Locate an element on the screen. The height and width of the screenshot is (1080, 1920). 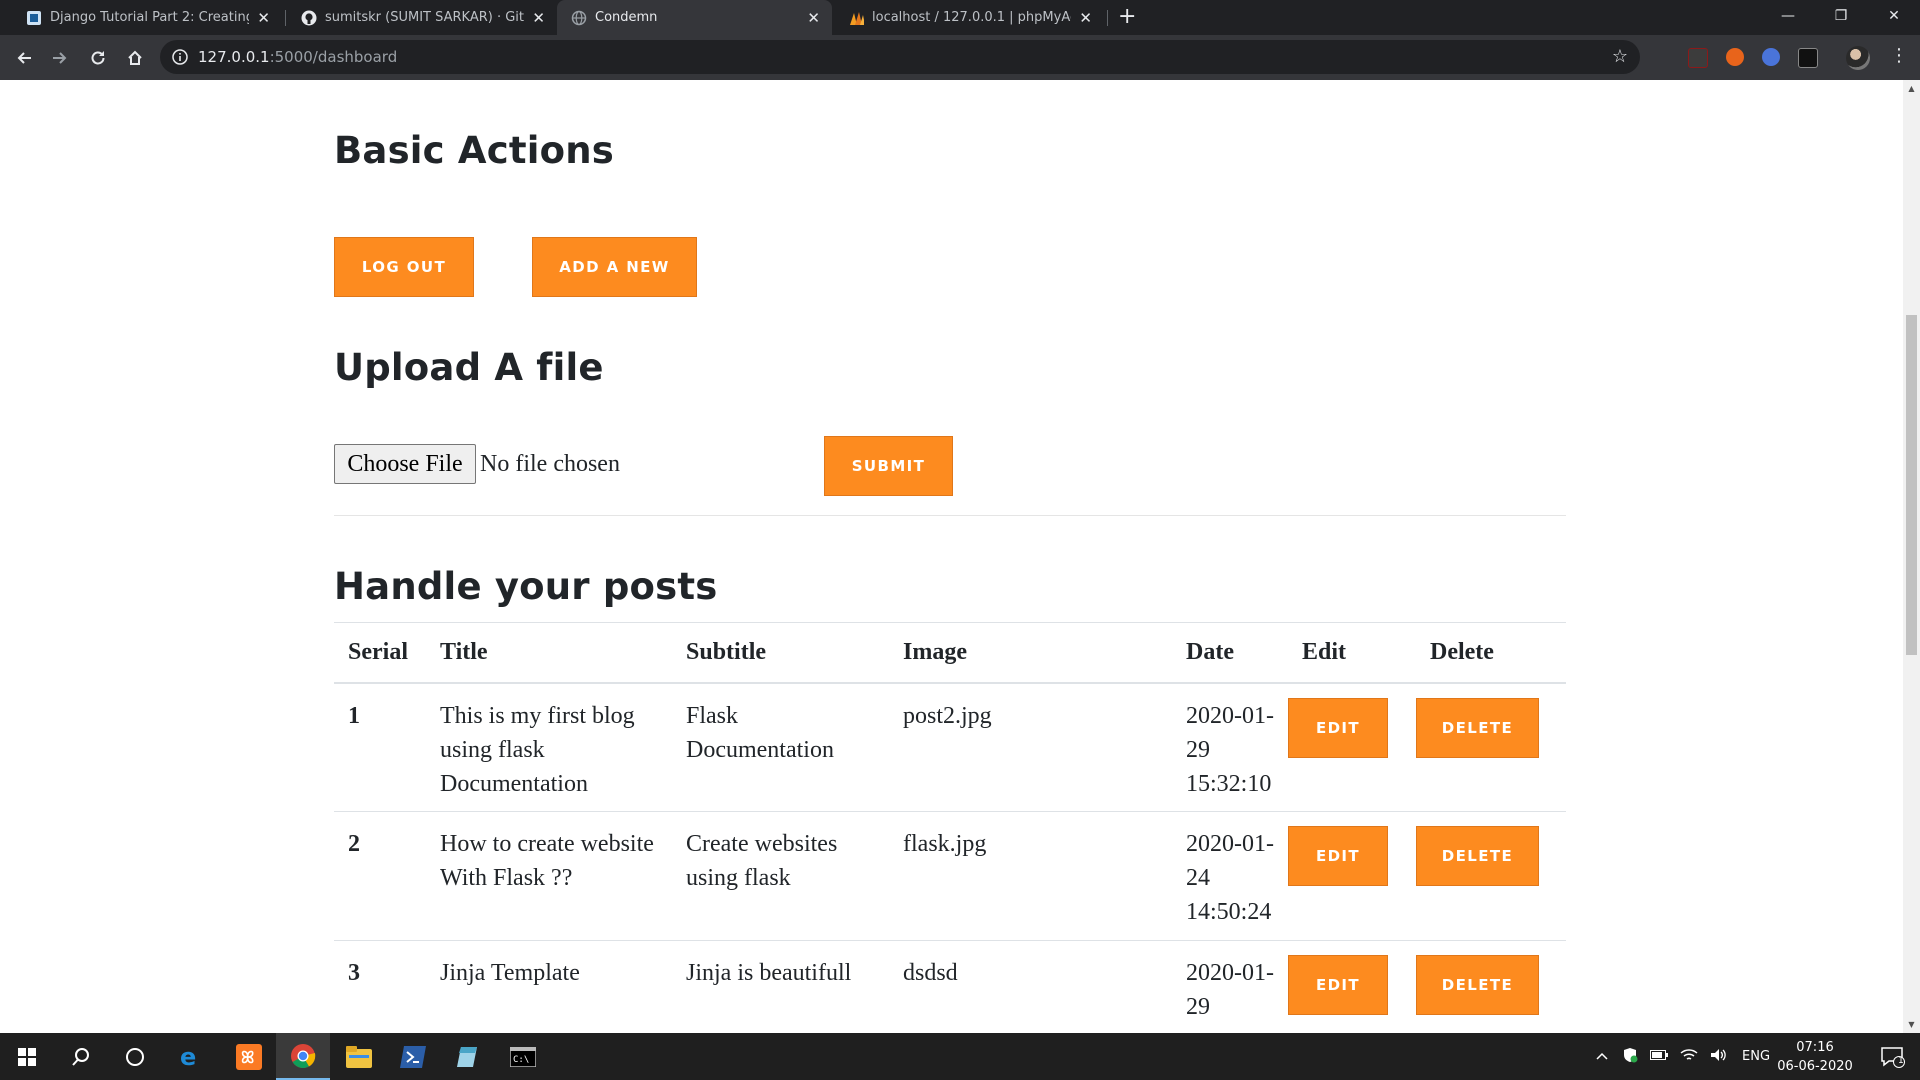
system-tray: ENG is located at coordinates (1683, 1056).